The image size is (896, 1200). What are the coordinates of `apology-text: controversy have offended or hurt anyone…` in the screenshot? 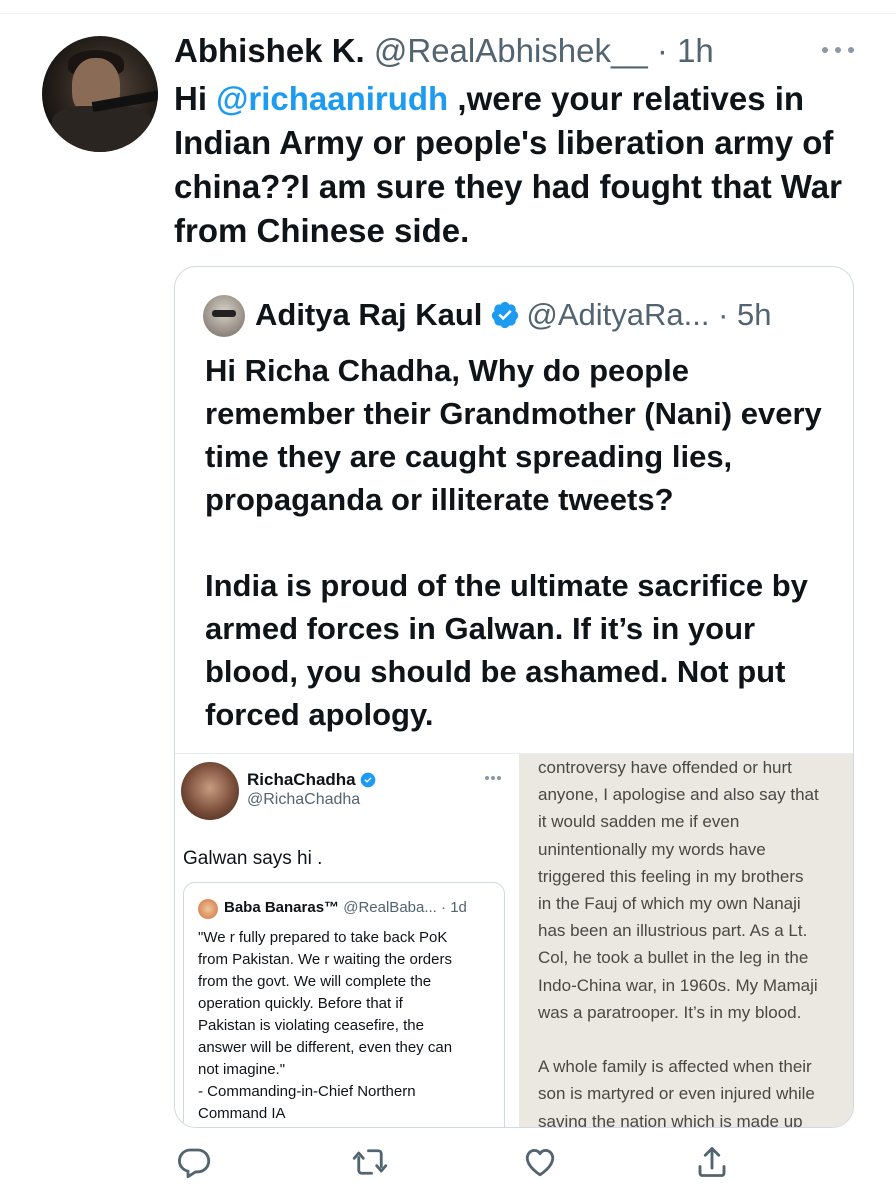 It's located at (678, 943).